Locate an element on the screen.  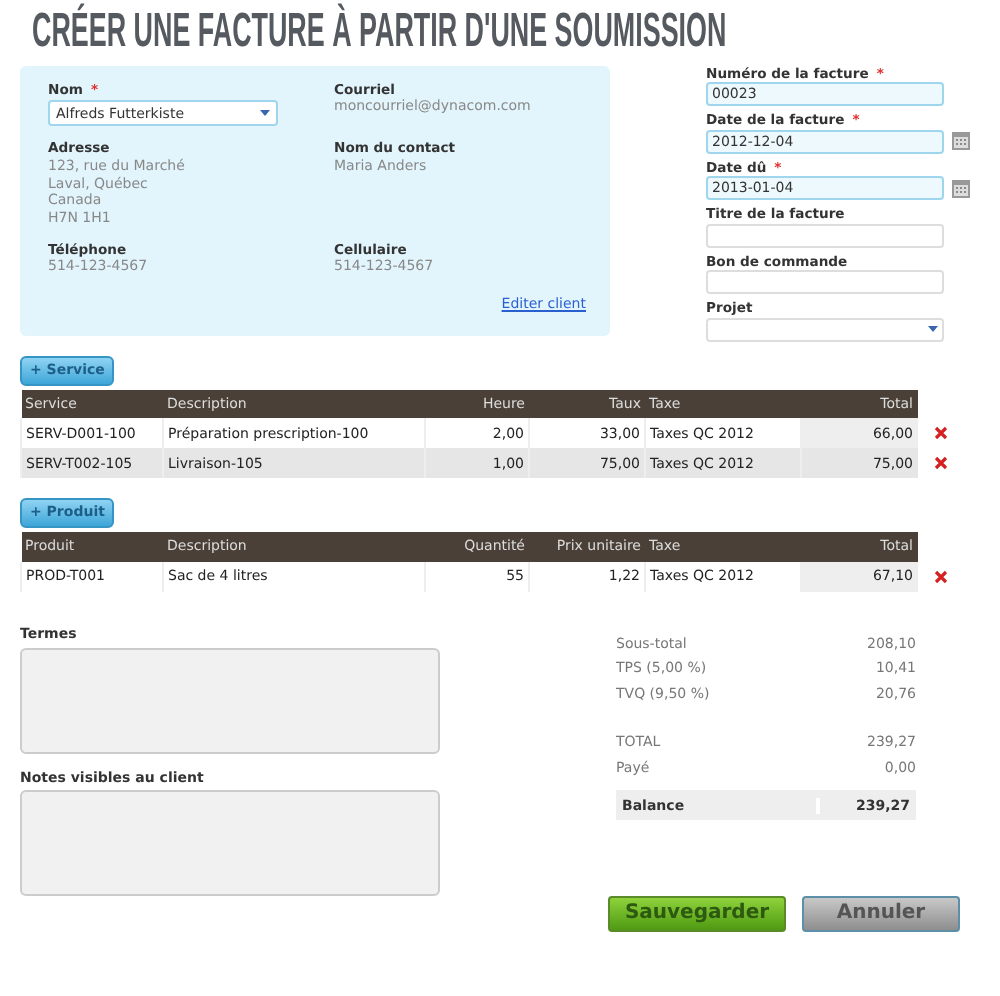
select-field is located at coordinates (825, 329).